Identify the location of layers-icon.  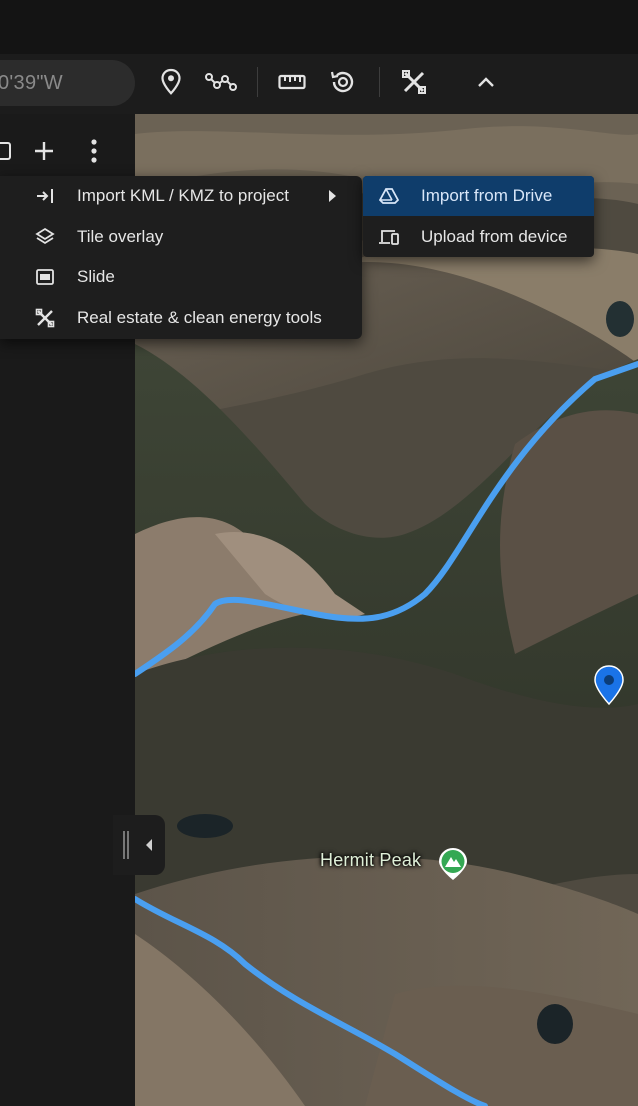
(45, 237).